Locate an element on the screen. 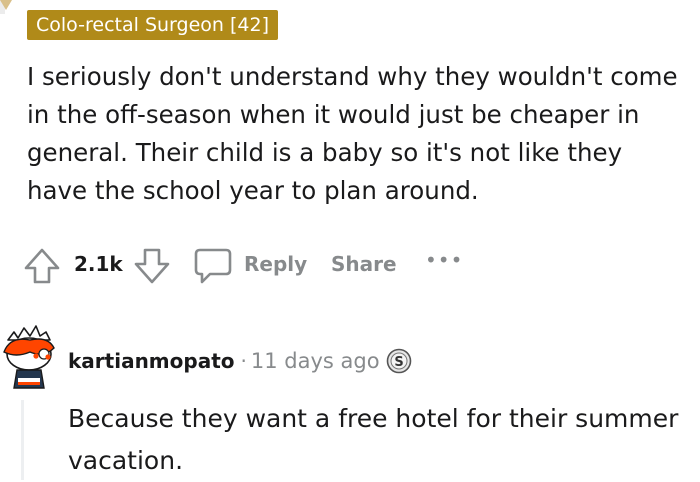 Image resolution: width=700 pixels, height=482 pixels. silver-award-icon: S is located at coordinates (399, 361).